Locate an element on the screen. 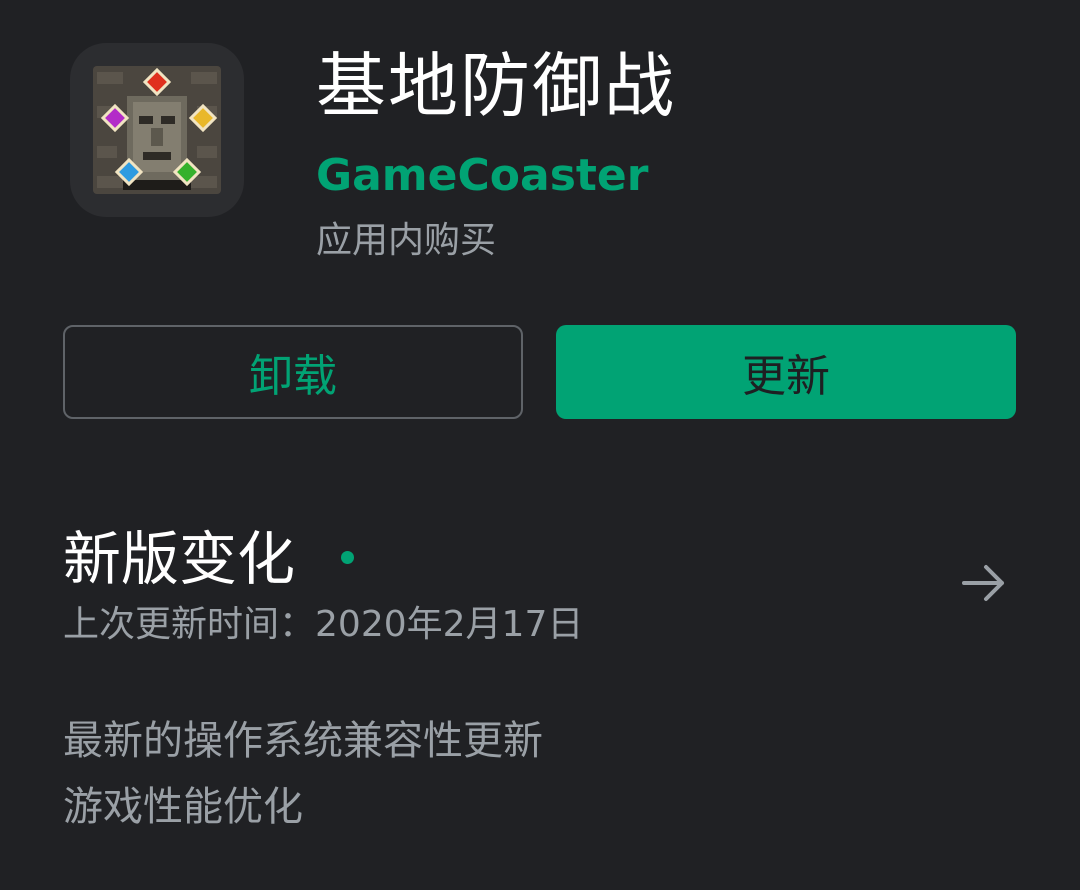  last-updated-line: 上次更新时间：2020年2月17日 is located at coordinates (323, 625).